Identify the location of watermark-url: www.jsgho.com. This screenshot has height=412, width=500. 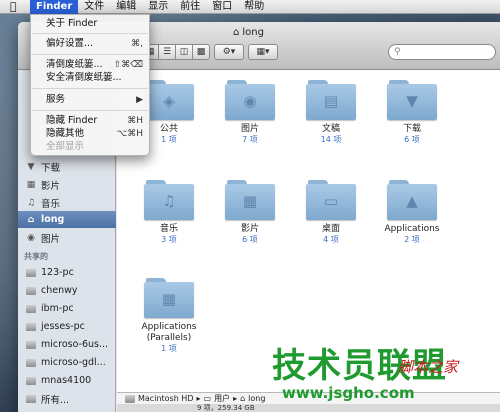
(348, 393).